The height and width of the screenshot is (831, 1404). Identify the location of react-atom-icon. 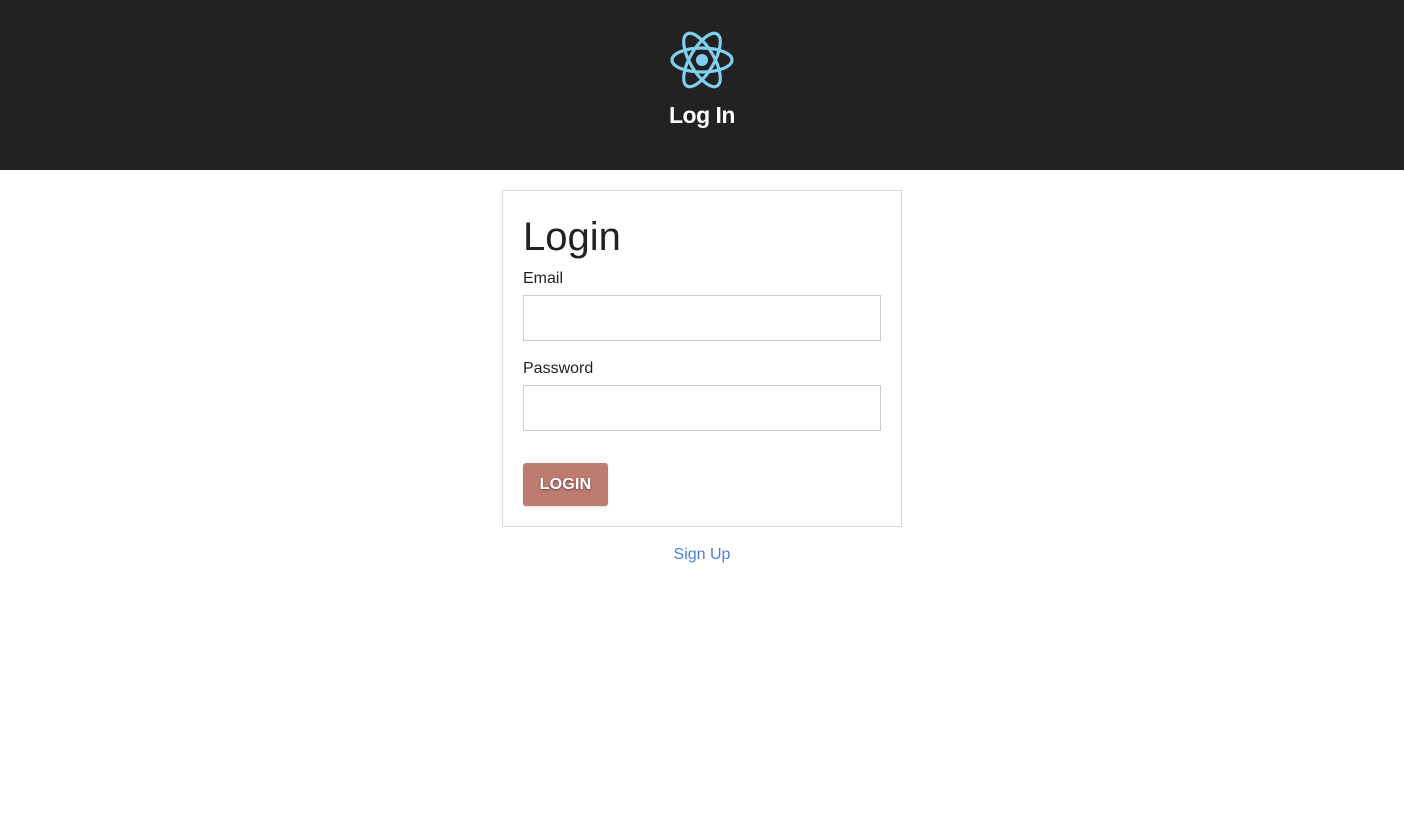
(702, 60).